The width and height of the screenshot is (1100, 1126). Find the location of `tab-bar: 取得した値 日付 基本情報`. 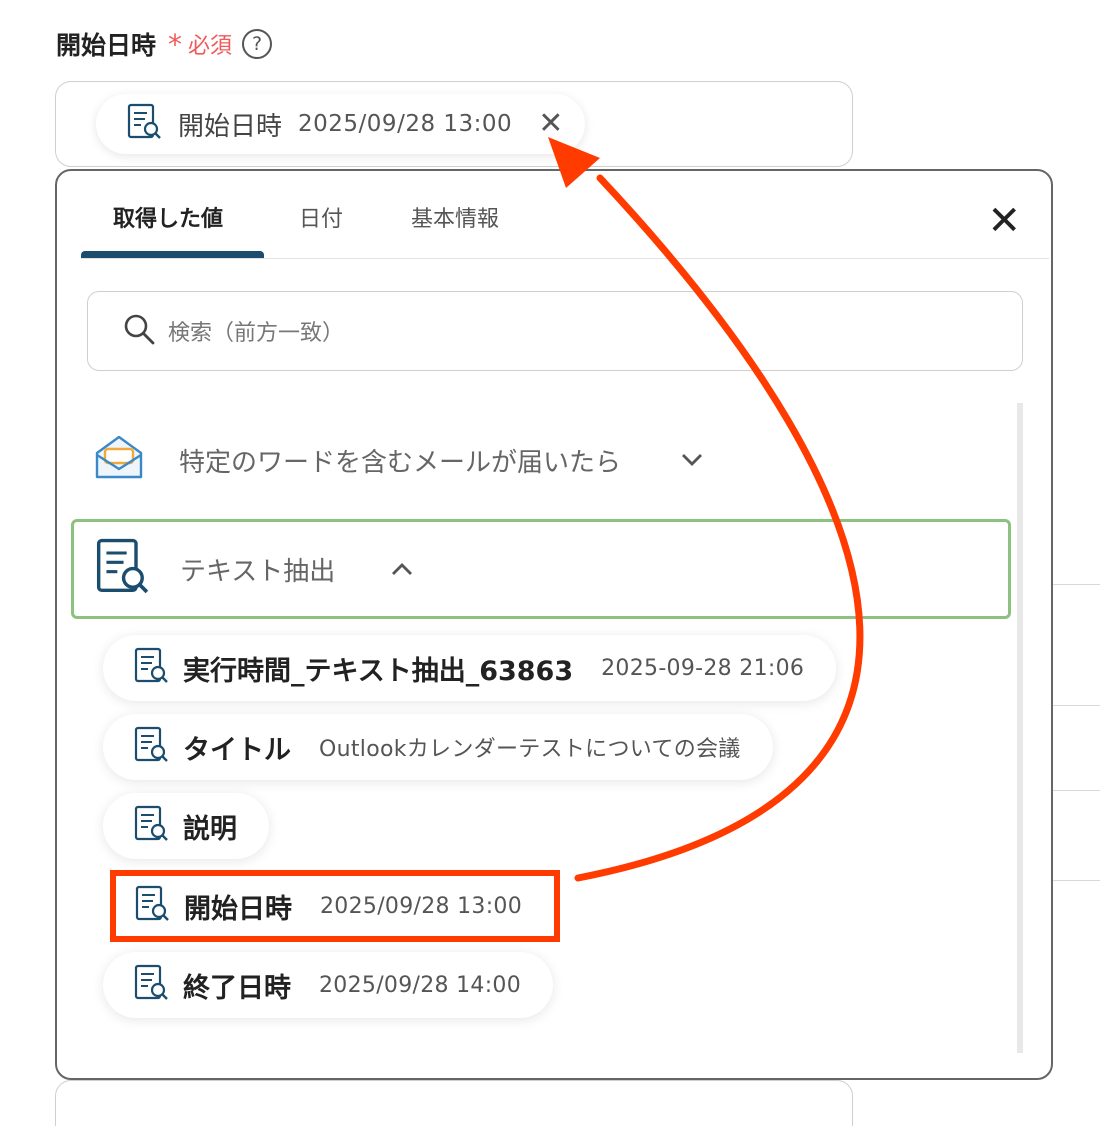

tab-bar: 取得した値 日付 基本情報 is located at coordinates (565, 215).